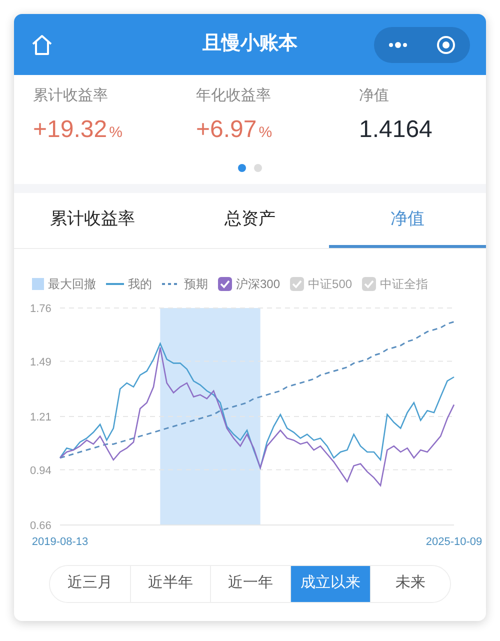 Image resolution: width=500 pixels, height=641 pixels. Describe the element at coordinates (410, 584) in the screenshot. I see `range-button: 未来` at that location.